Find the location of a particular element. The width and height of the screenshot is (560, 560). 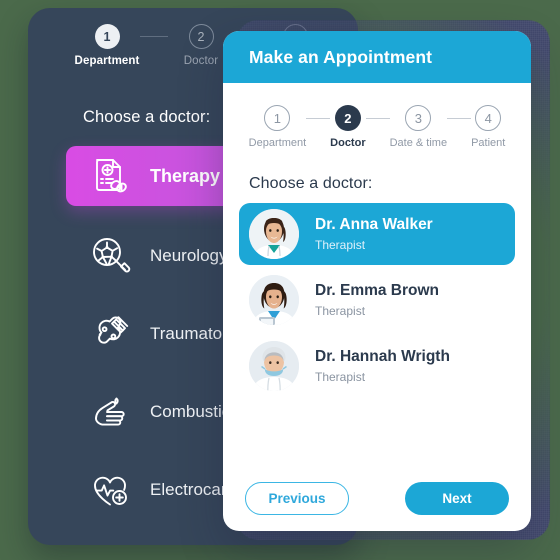

modal-step-4-label: Patient is located at coordinates (488, 143).